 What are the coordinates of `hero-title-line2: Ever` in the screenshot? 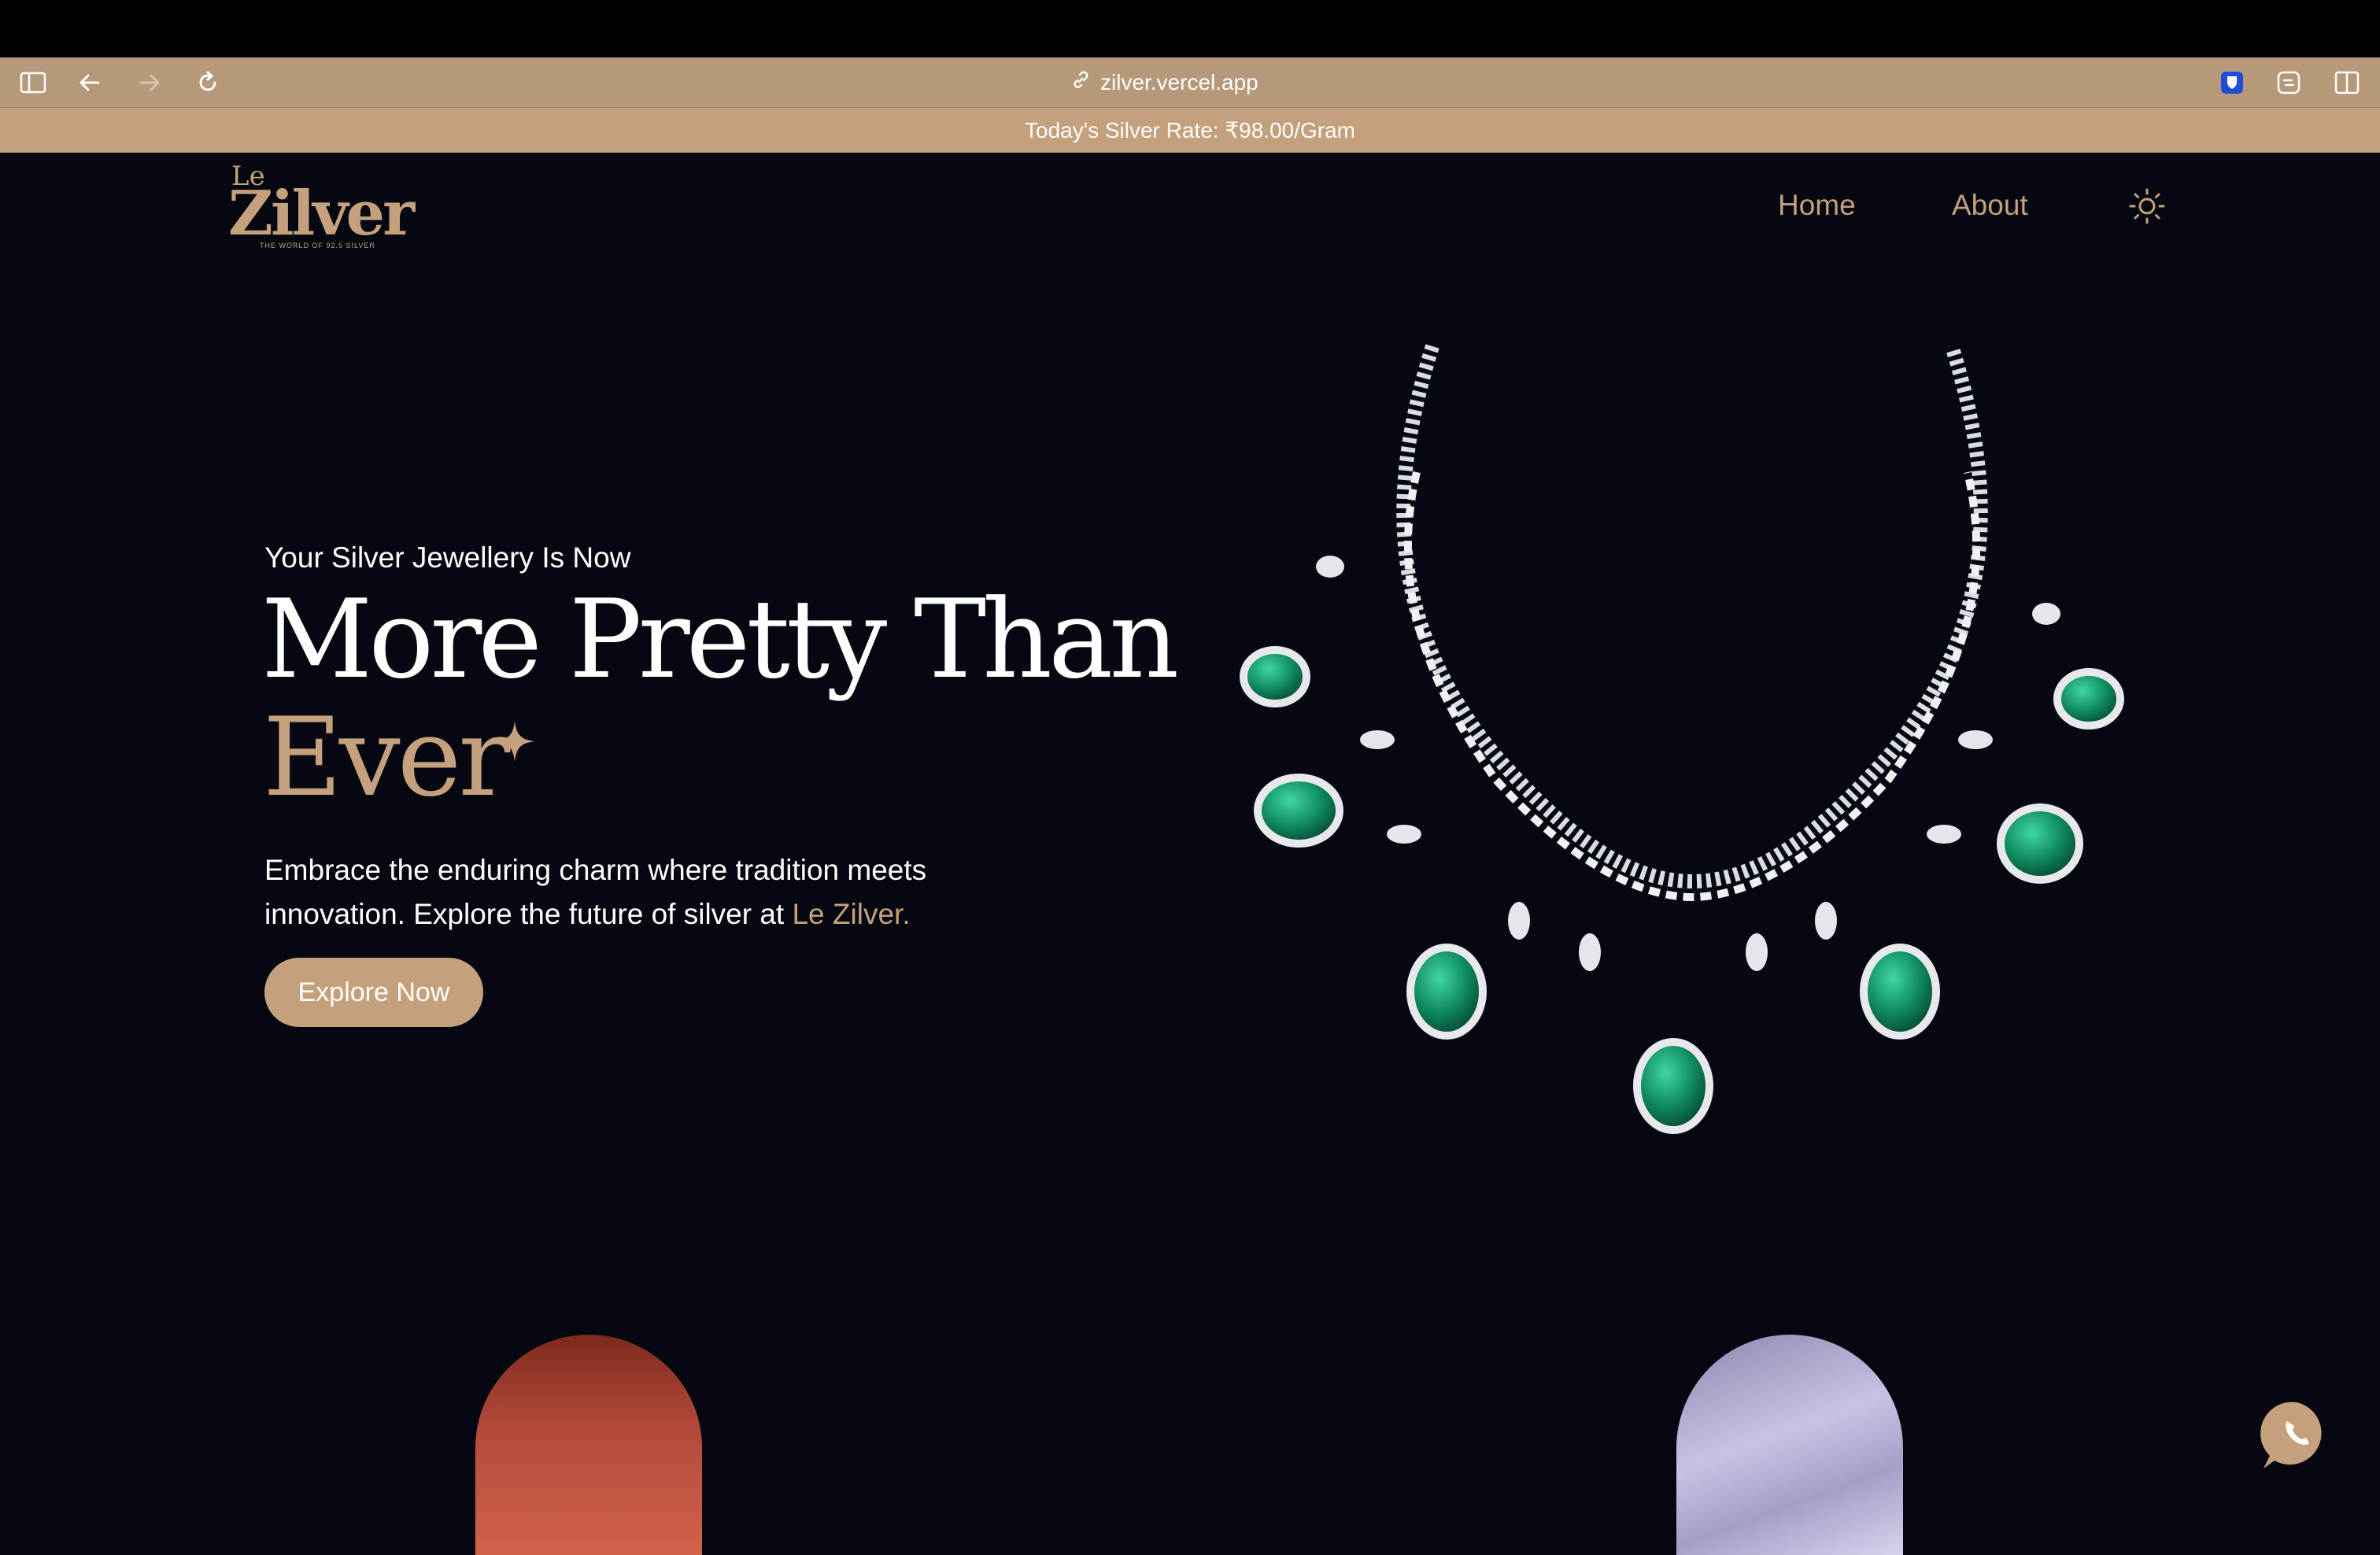 It's located at (386, 757).